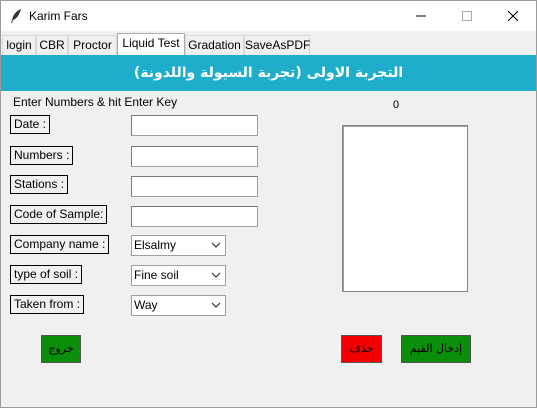 The width and height of the screenshot is (537, 408). Describe the element at coordinates (47, 304) in the screenshot. I see `taken-from-label: Taken from :` at that location.